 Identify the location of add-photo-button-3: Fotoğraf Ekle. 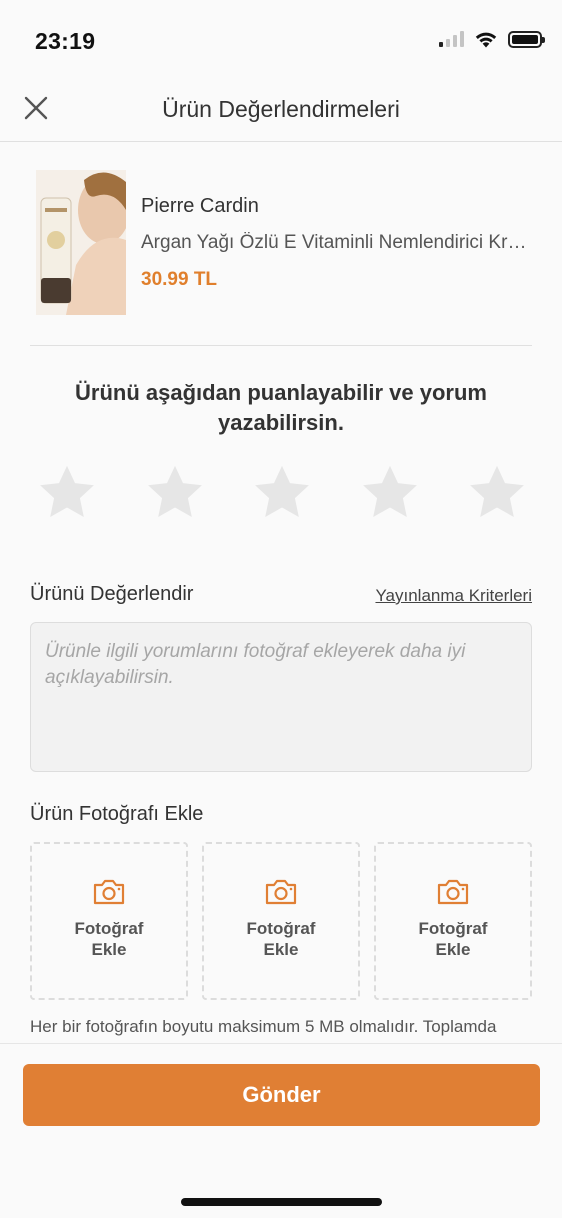
(453, 921).